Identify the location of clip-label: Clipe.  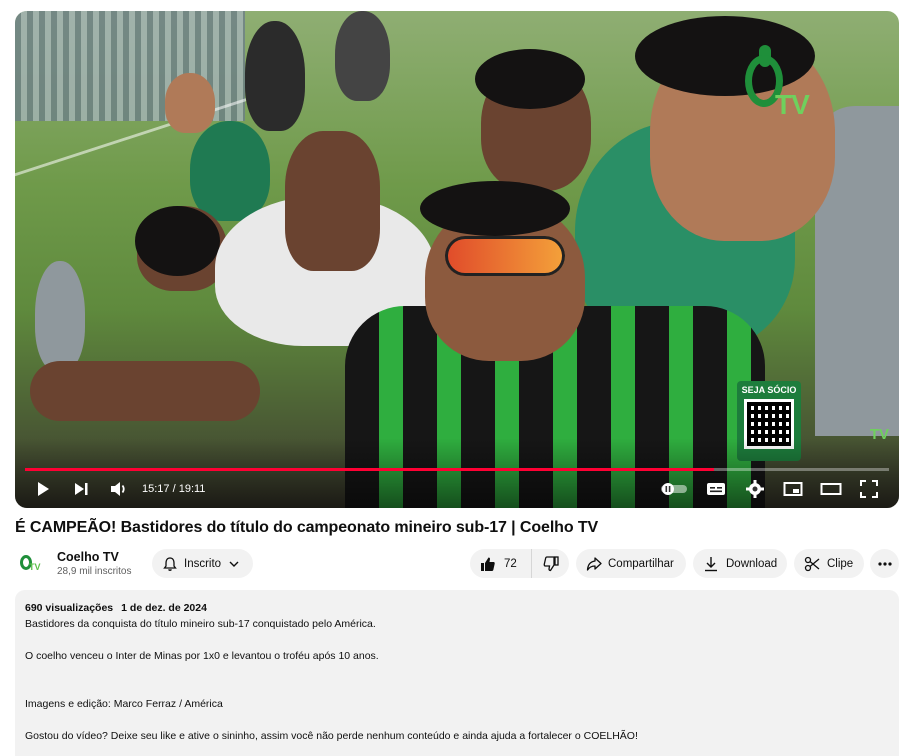
(840, 563).